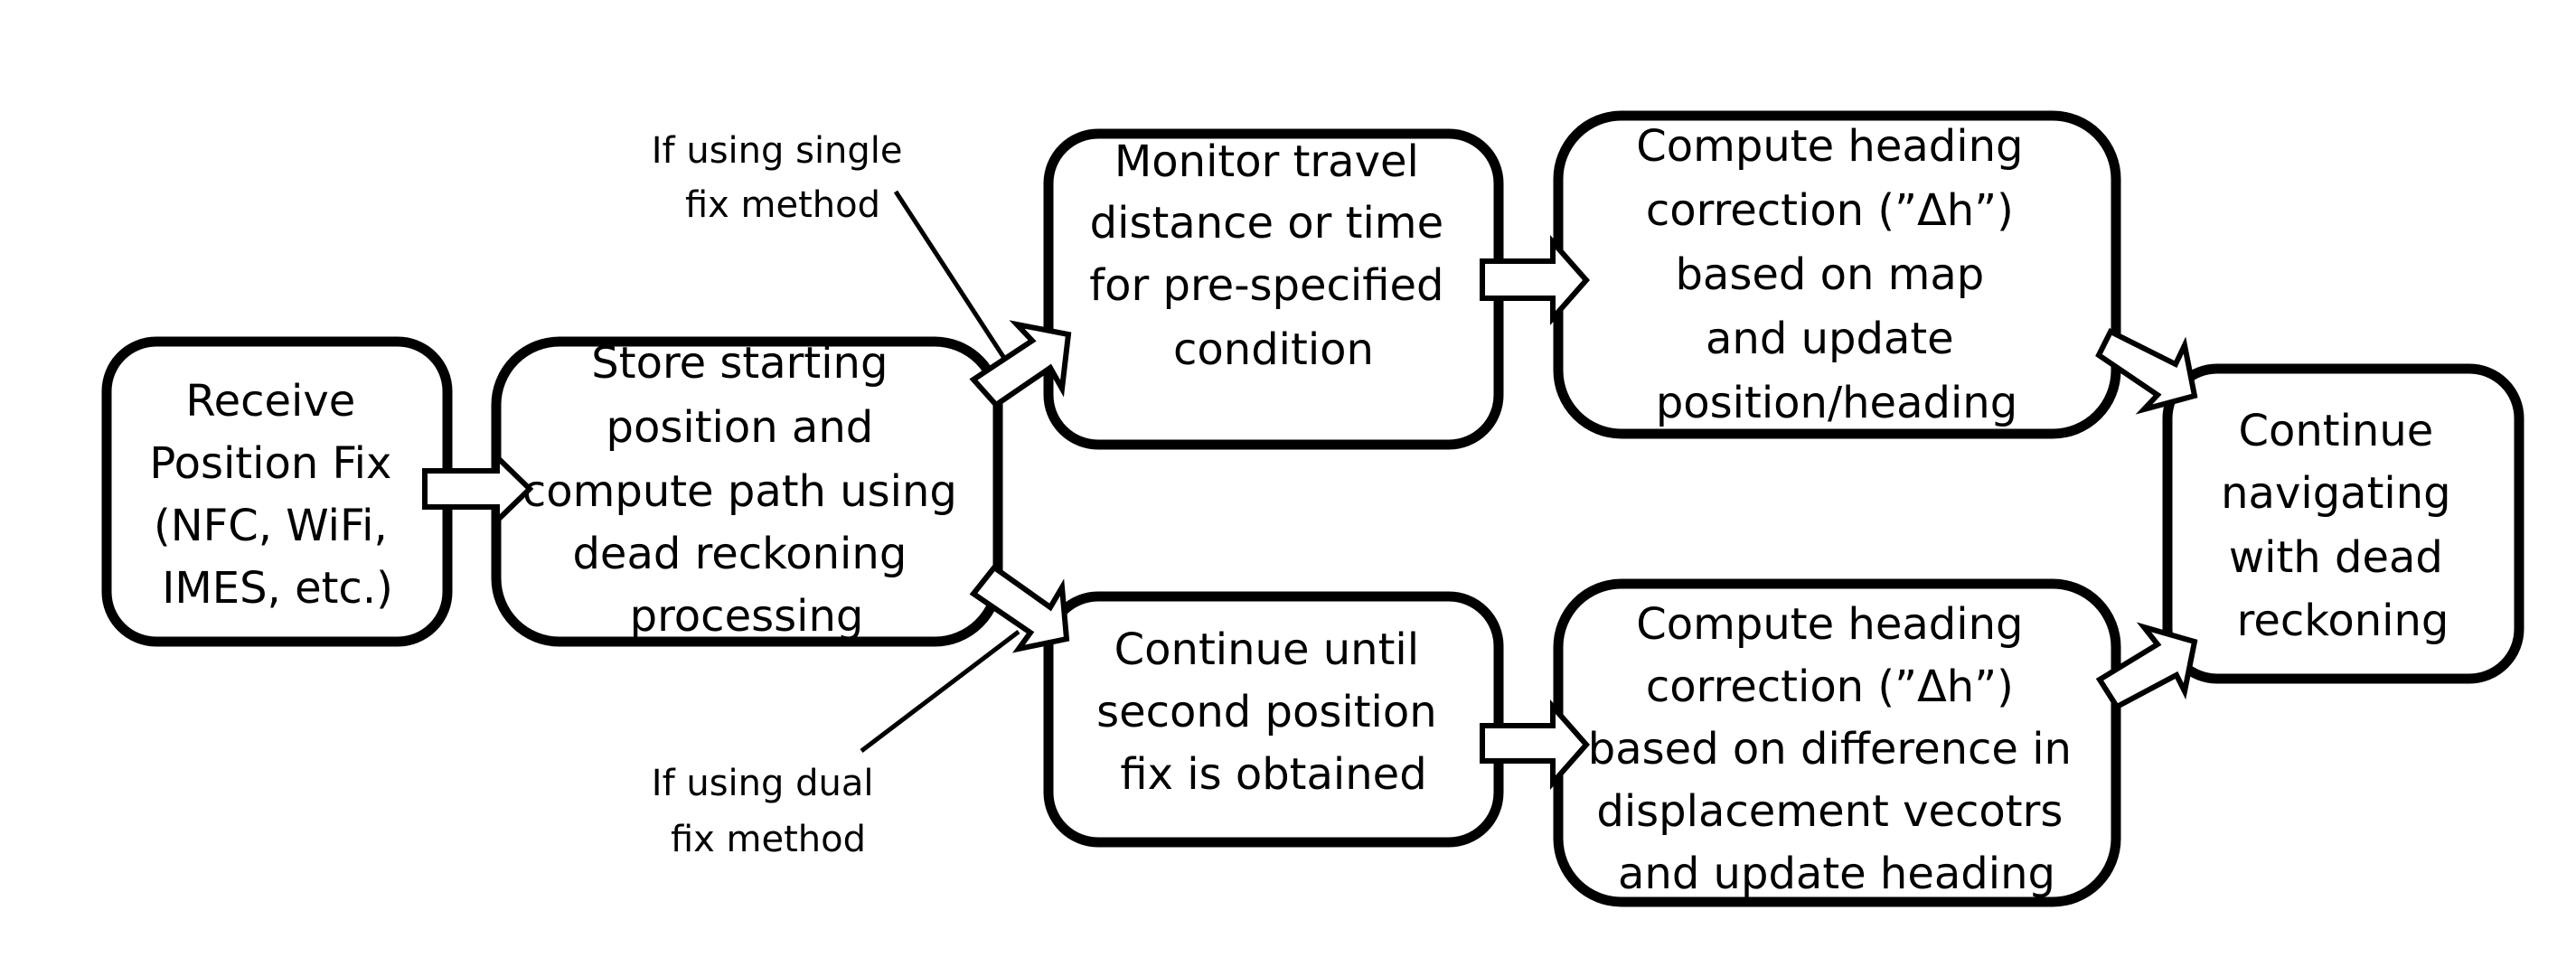 The image size is (2576, 976). What do you see at coordinates (1830, 339) in the screenshot?
I see `node-label-line: and update` at bounding box center [1830, 339].